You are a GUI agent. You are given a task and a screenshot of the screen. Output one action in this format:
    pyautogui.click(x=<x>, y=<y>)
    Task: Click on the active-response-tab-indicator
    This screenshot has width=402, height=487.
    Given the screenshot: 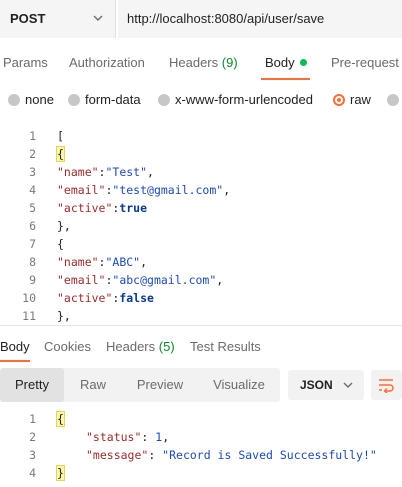 What is the action you would take?
    pyautogui.click(x=15, y=361)
    